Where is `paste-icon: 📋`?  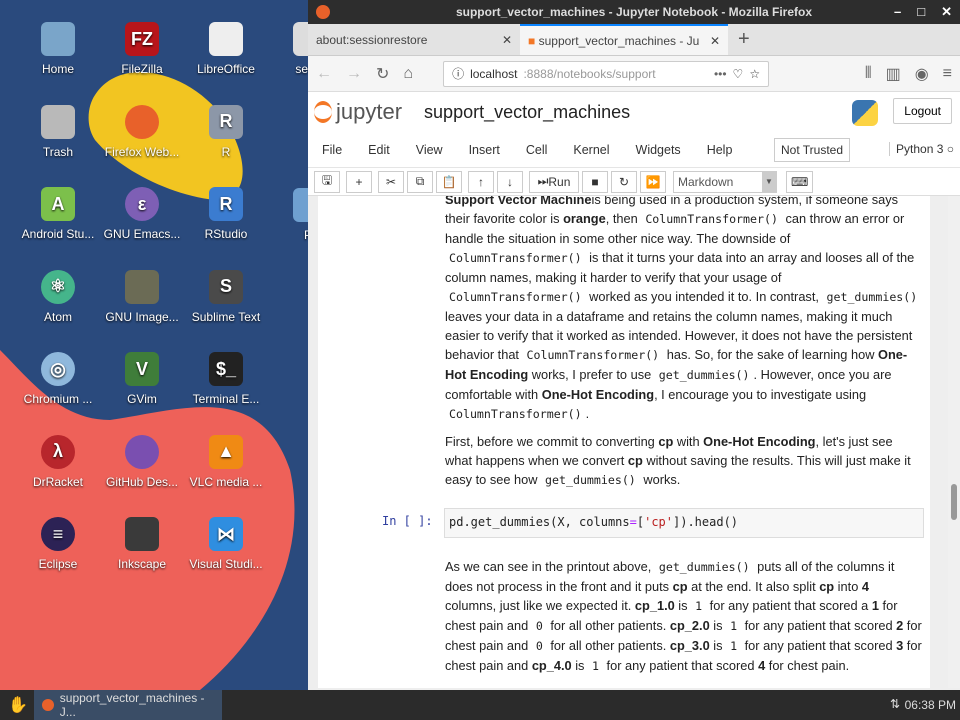
paste-icon: 📋 is located at coordinates (449, 181).